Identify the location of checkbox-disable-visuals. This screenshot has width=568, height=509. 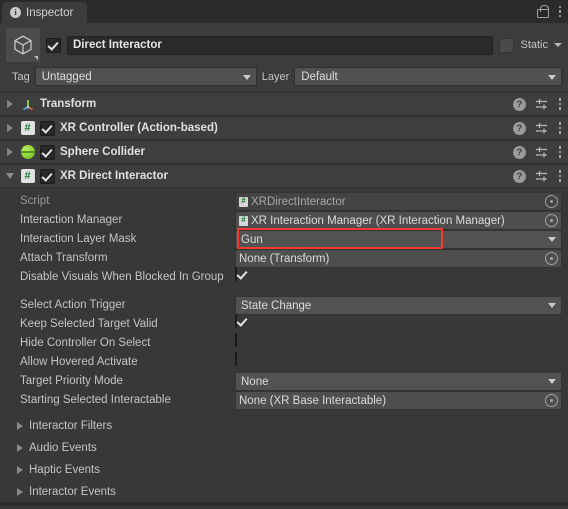
(236, 274).